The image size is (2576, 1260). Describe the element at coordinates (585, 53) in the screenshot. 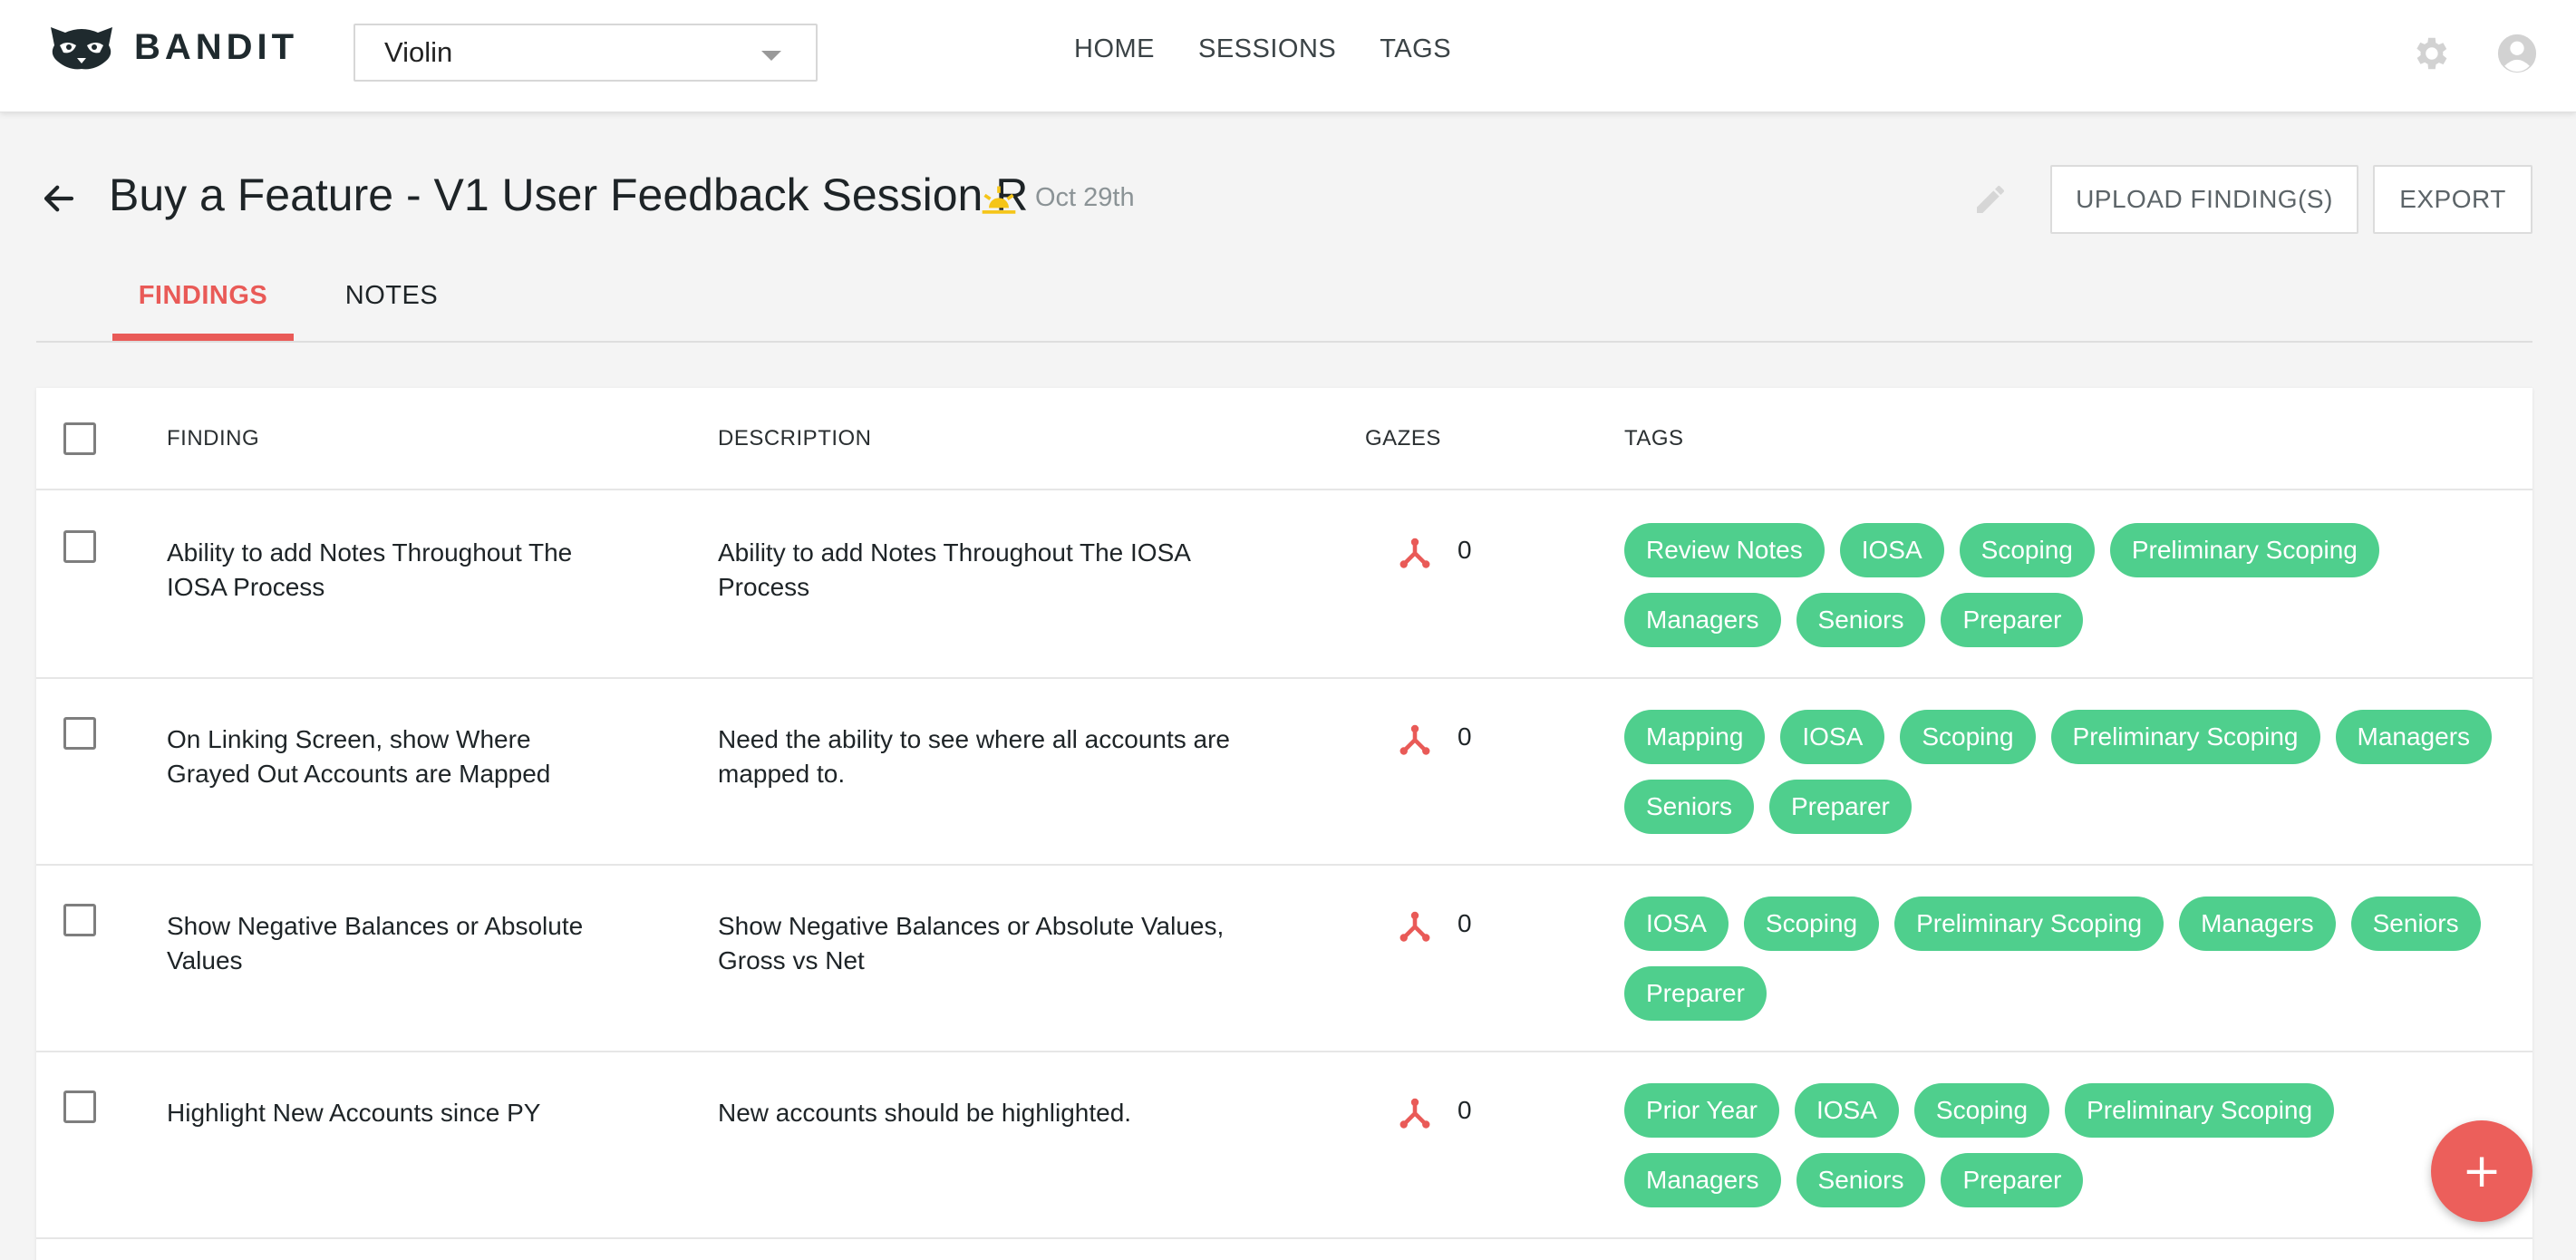

I see `project-select: Violin` at that location.